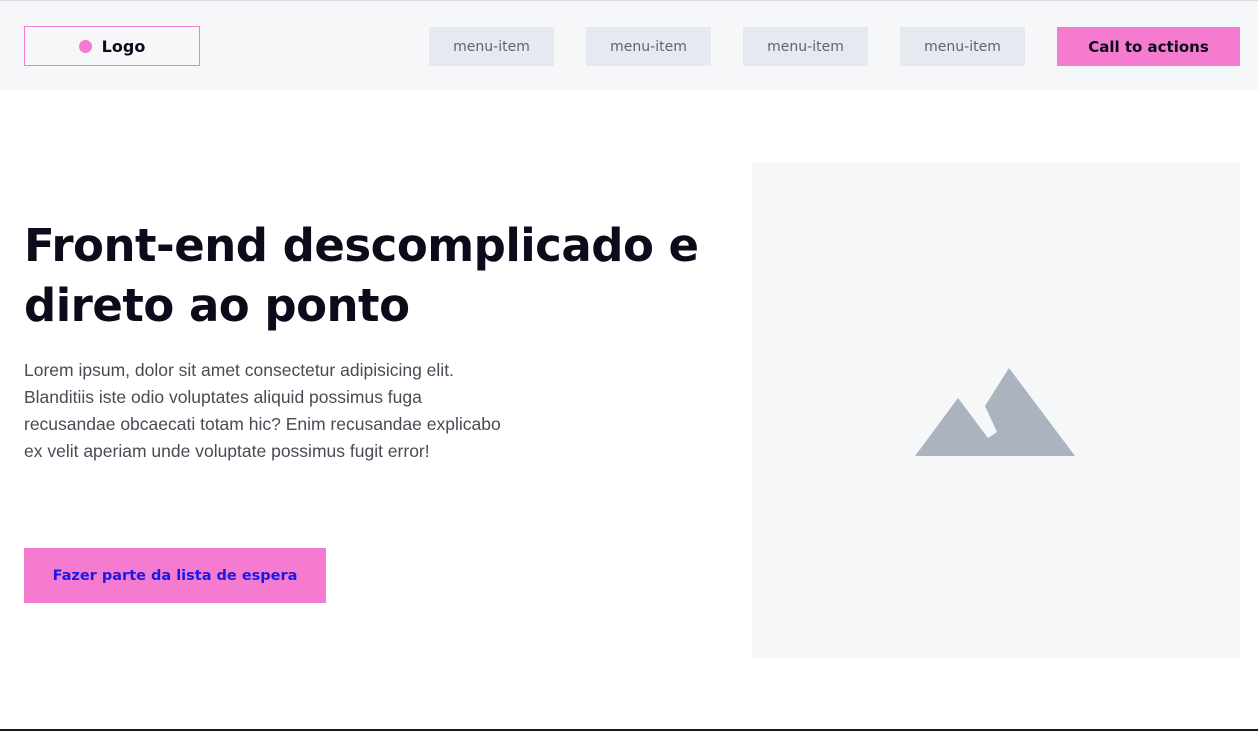 This screenshot has height=731, width=1258. Describe the element at coordinates (805, 46) in the screenshot. I see `menu-item-3: menu-item` at that location.